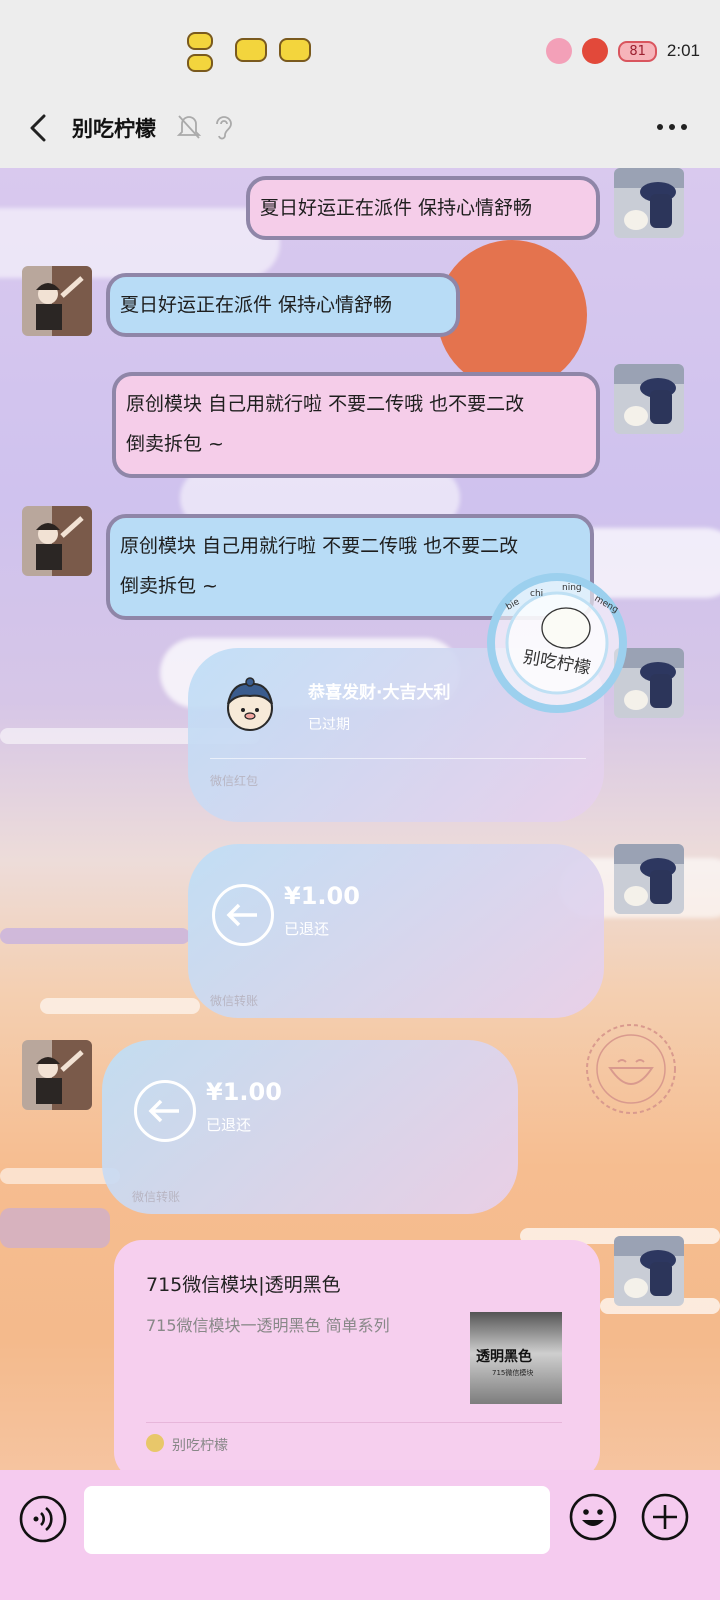  I want to click on message-bubble-sent: 夏日好运正在派件 保持心情舒畅, so click(423, 208).